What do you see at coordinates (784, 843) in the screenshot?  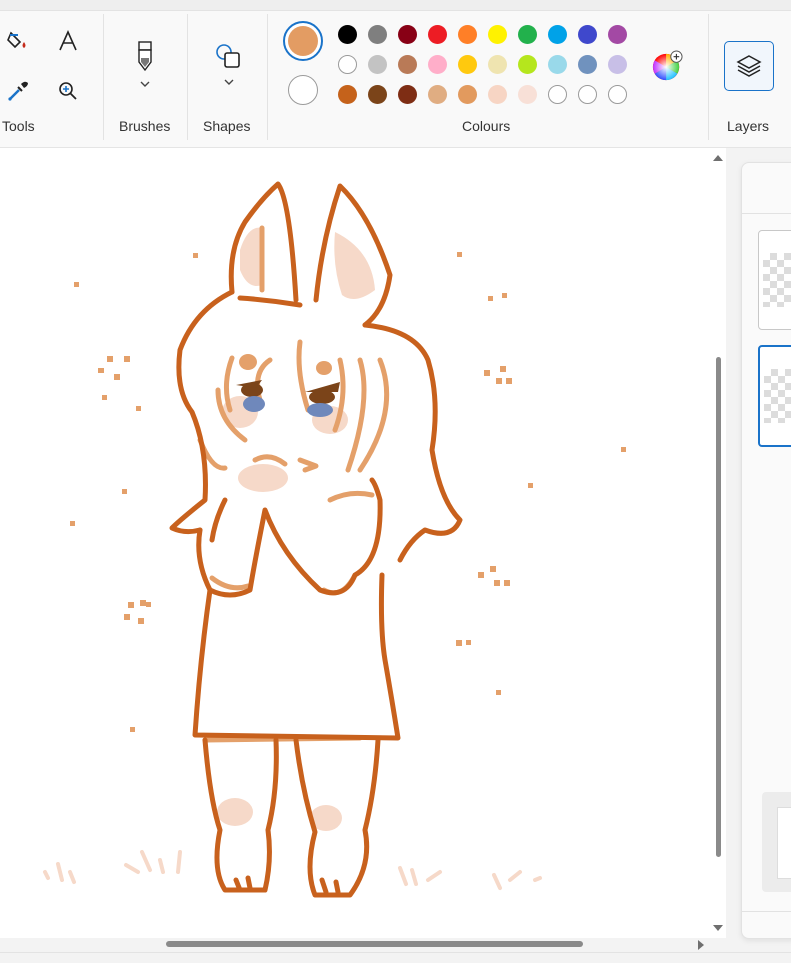 I see `add-layer-card` at bounding box center [784, 843].